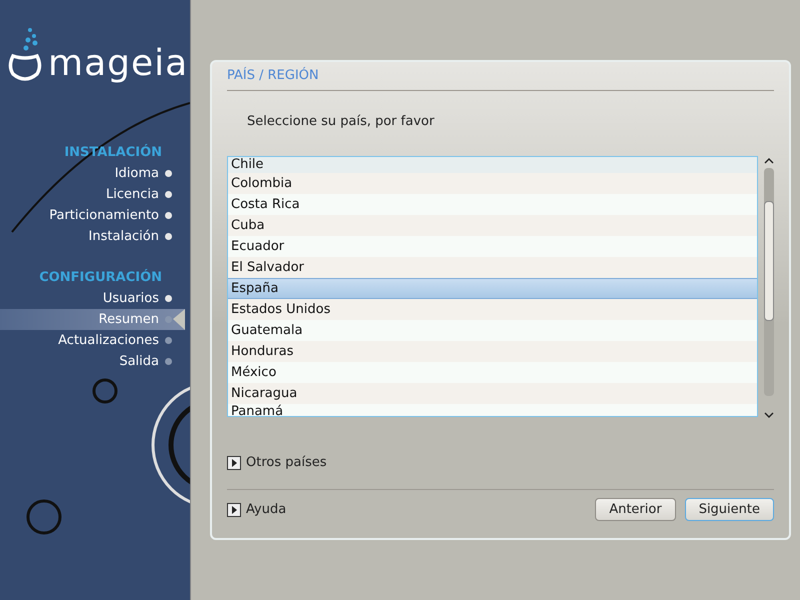  I want to click on list-item: Colombia, so click(492, 183).